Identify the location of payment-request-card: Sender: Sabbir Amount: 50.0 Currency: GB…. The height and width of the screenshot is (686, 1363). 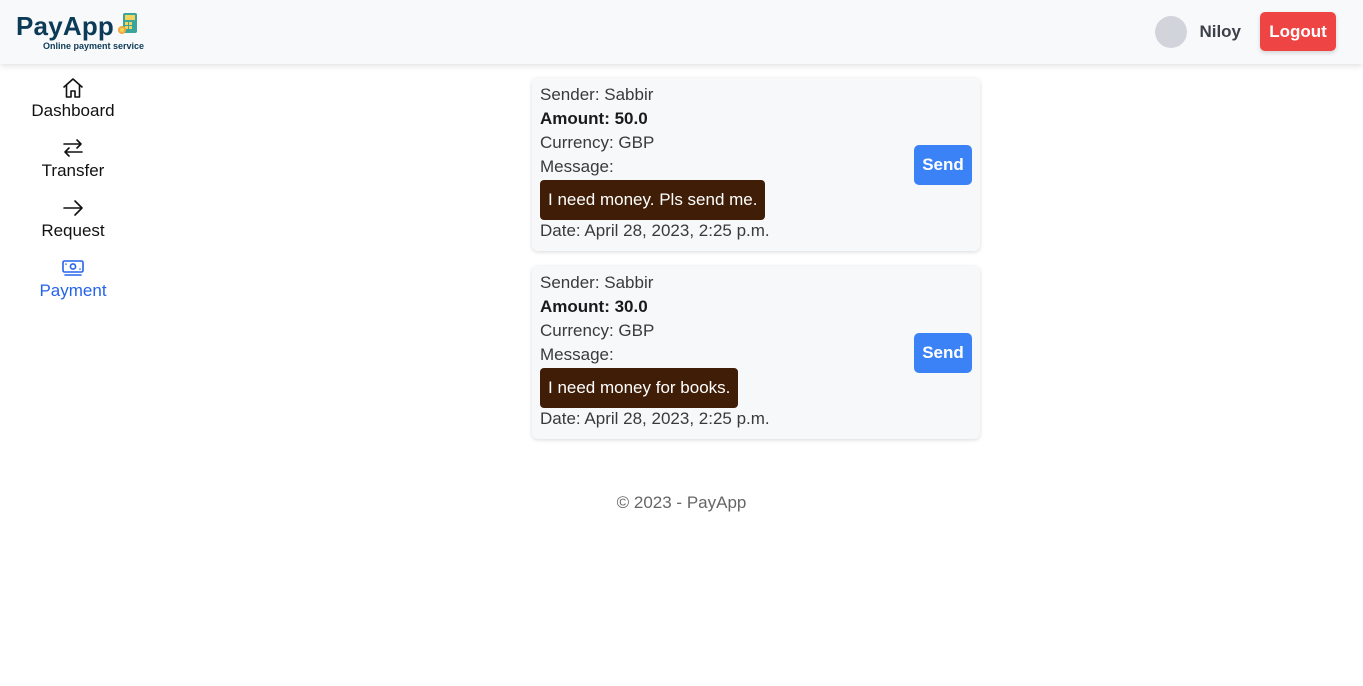
(756, 164).